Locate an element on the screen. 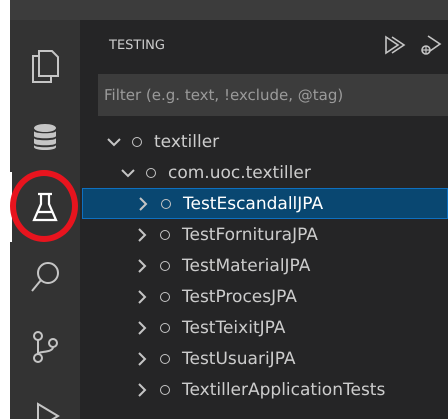  tree-item: TestMaterialJPA is located at coordinates (265, 265).